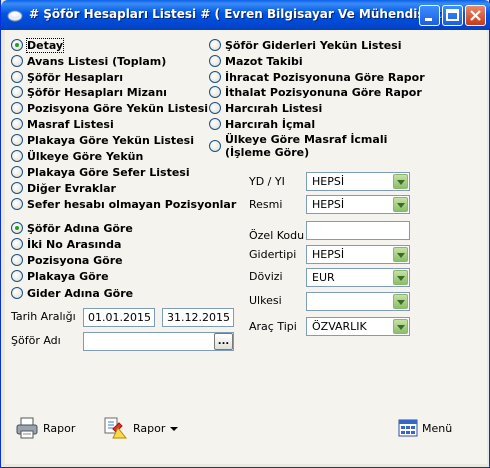 Image resolution: width=490 pixels, height=468 pixels. I want to click on menu-button: Menü, so click(425, 428).